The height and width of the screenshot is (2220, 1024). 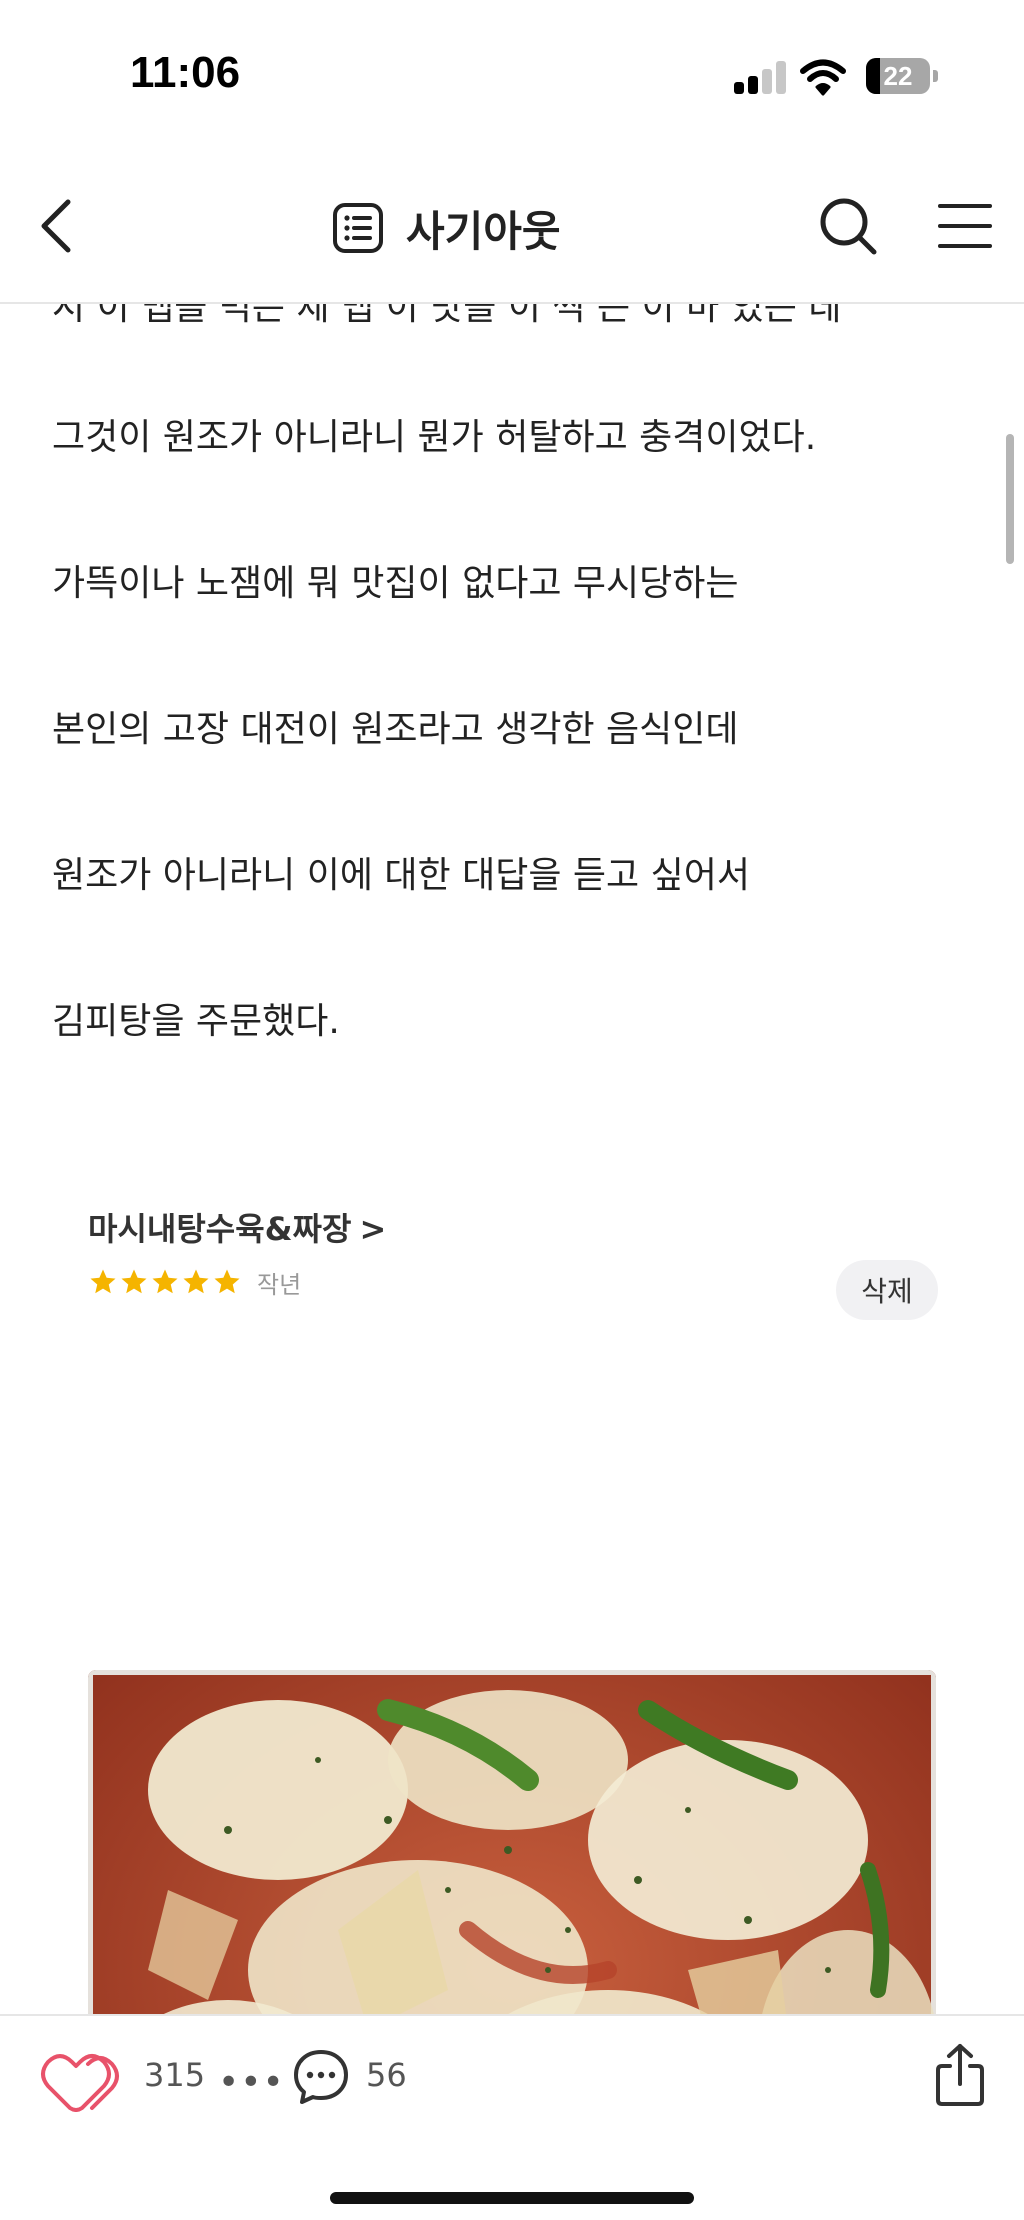 I want to click on nav-title-area: 사기아웃, so click(x=446, y=228).